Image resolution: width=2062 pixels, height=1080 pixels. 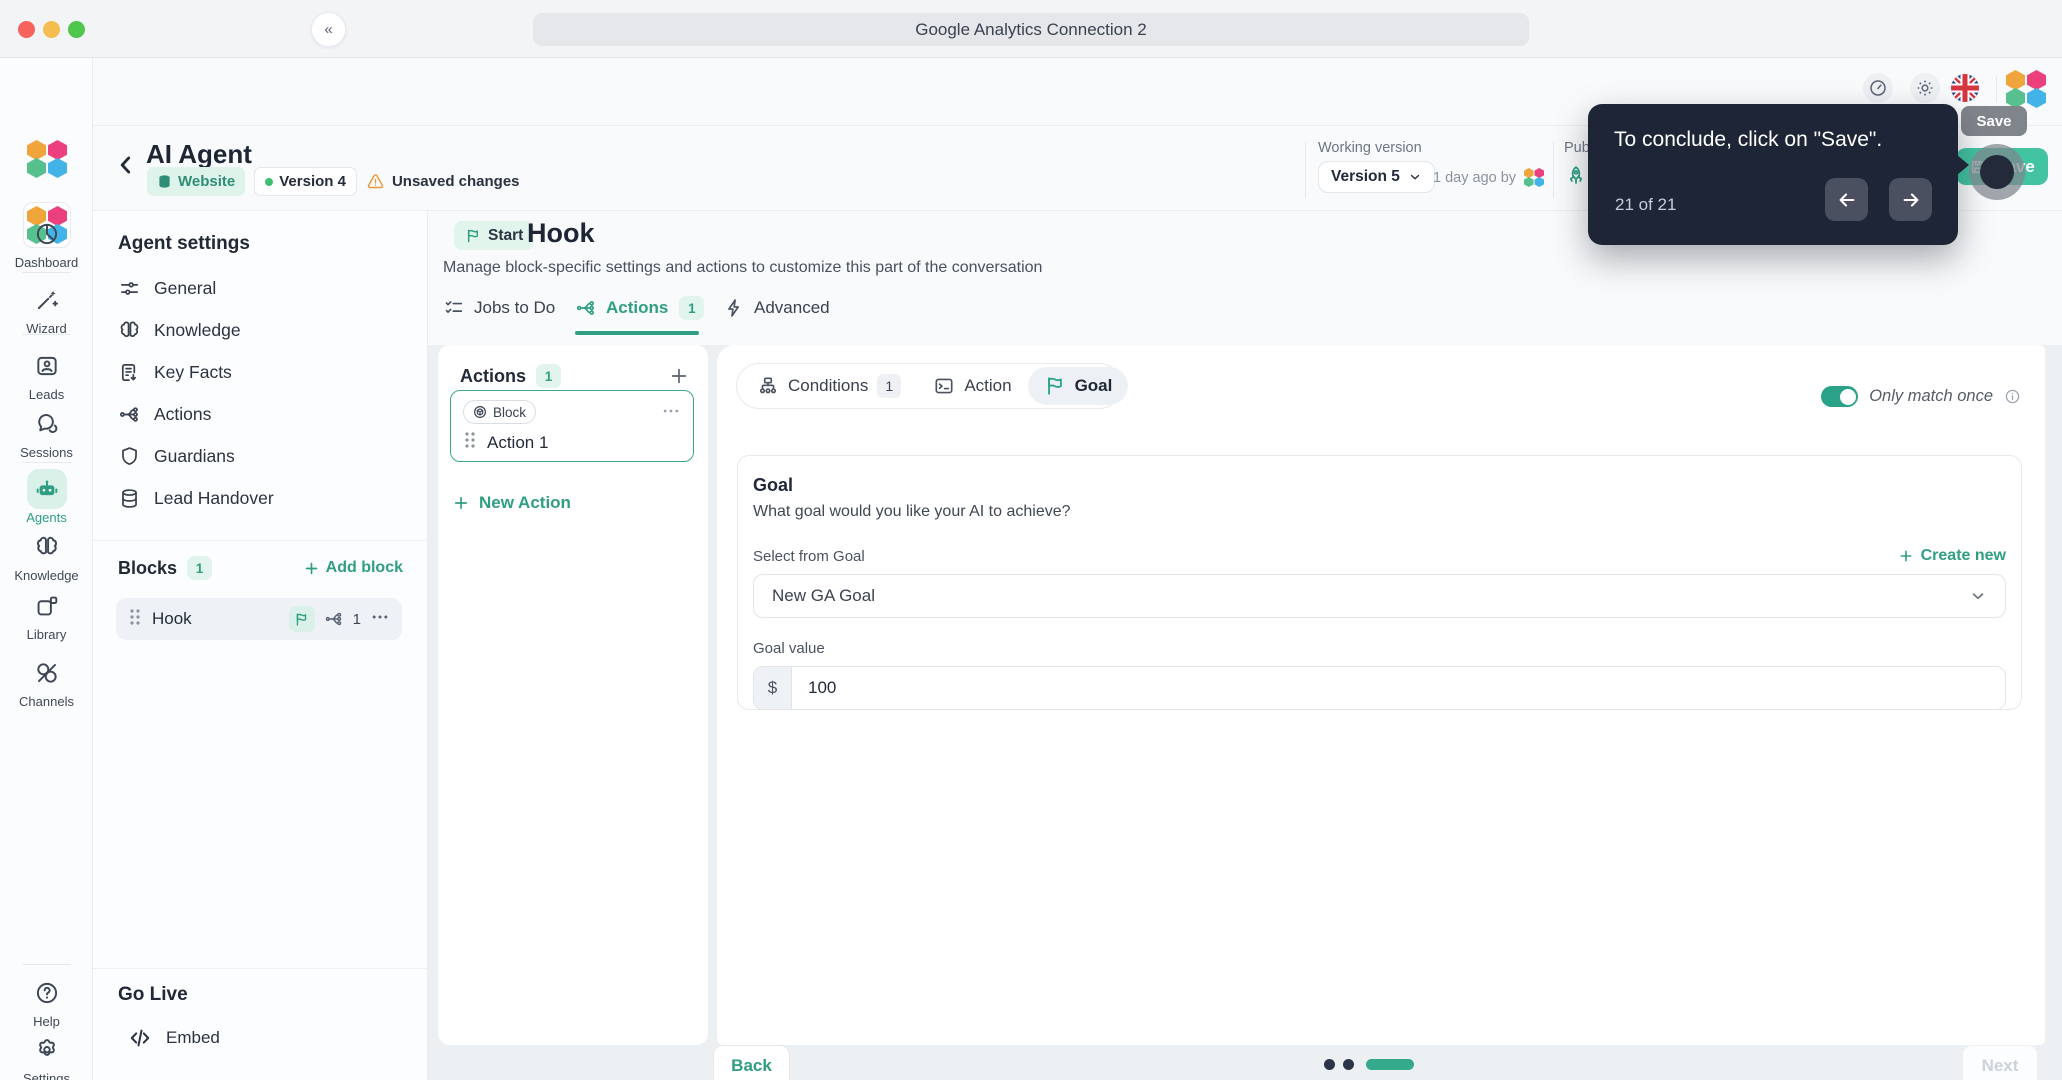 I want to click on checklist-icon, so click(x=454, y=308).